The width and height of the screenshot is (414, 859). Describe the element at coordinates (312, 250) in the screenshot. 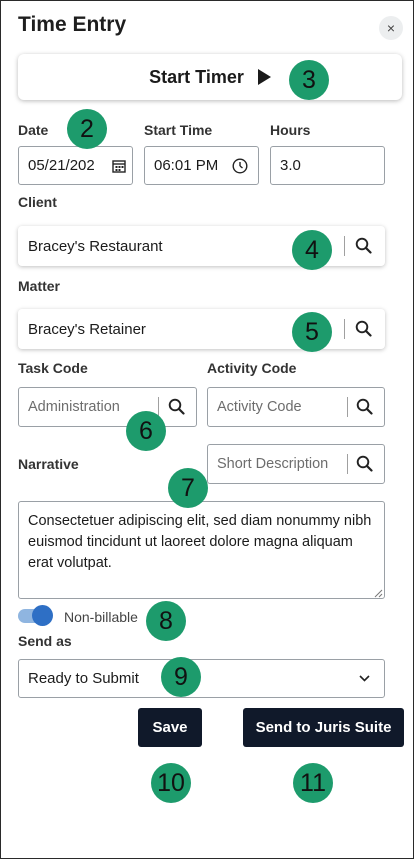

I see `callout-badge: 4` at that location.